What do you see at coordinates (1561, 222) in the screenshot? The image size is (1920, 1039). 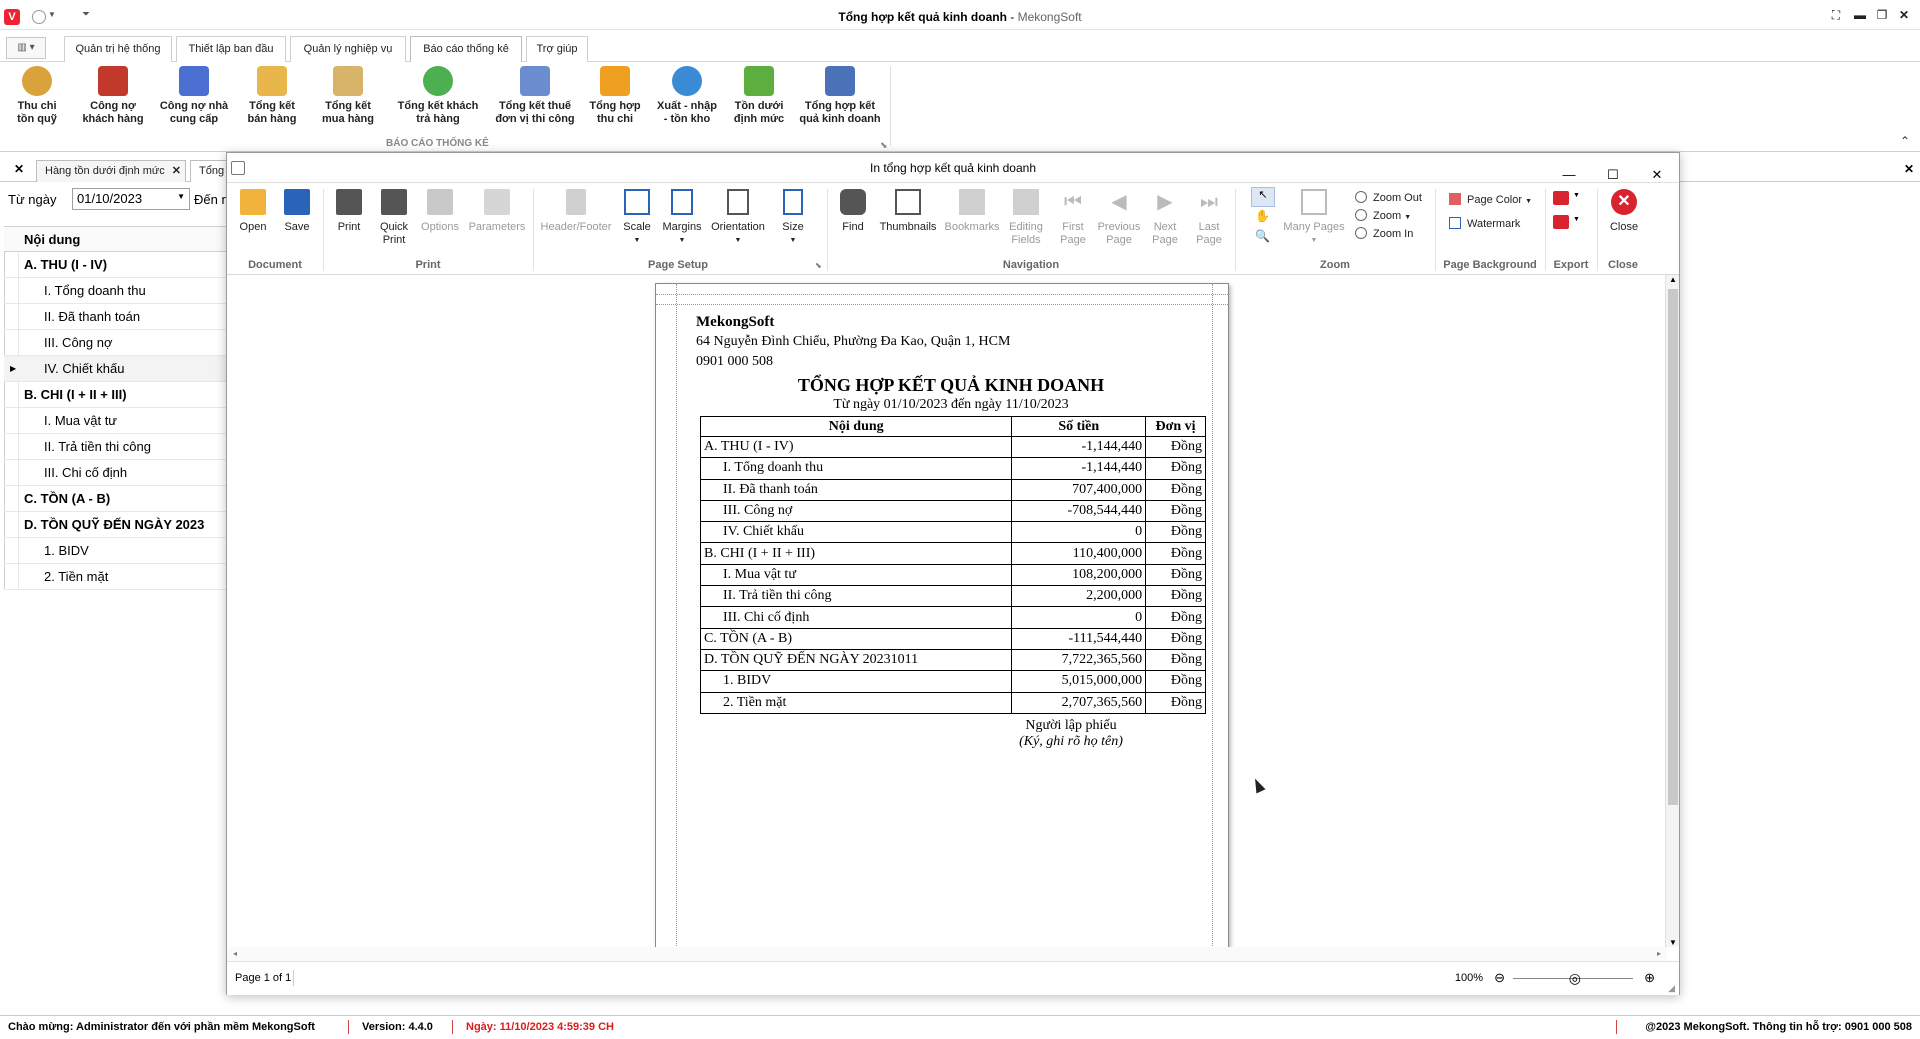 I see `send-file-icon` at bounding box center [1561, 222].